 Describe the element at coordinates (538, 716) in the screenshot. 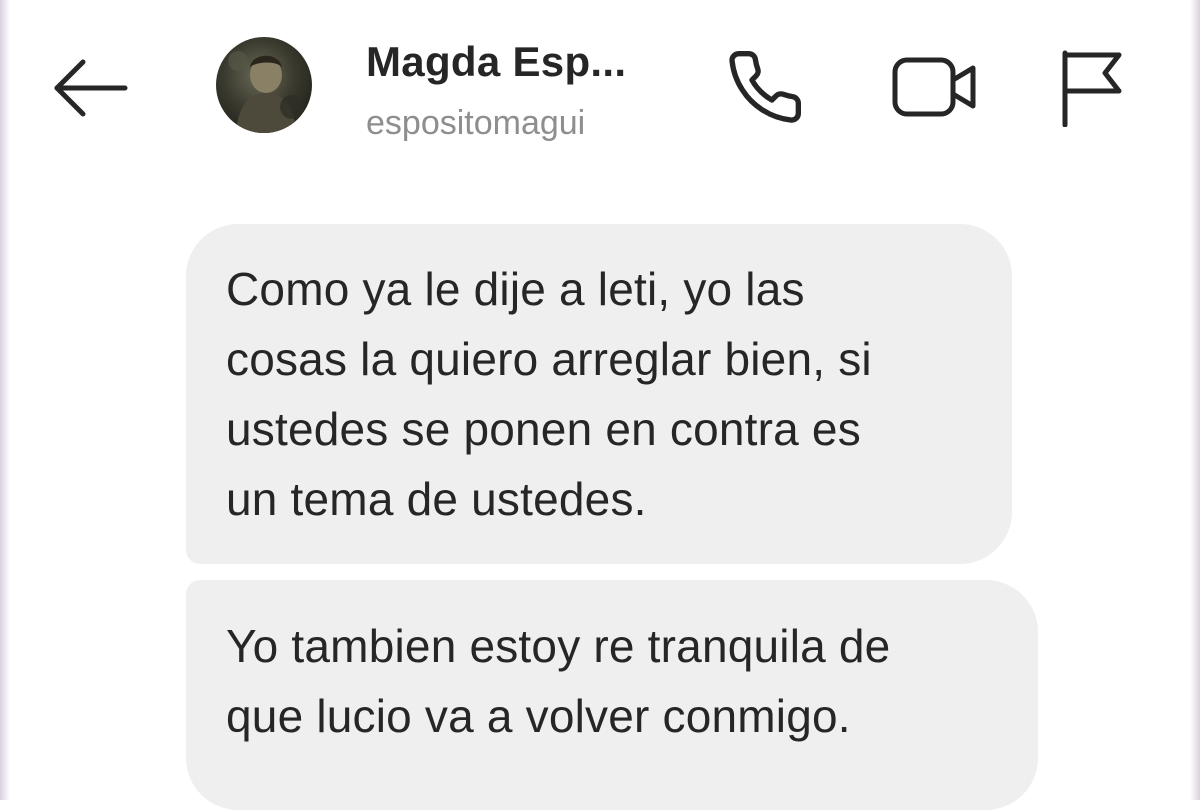

I see `message-line: que lucio va a volver conmigo.` at that location.